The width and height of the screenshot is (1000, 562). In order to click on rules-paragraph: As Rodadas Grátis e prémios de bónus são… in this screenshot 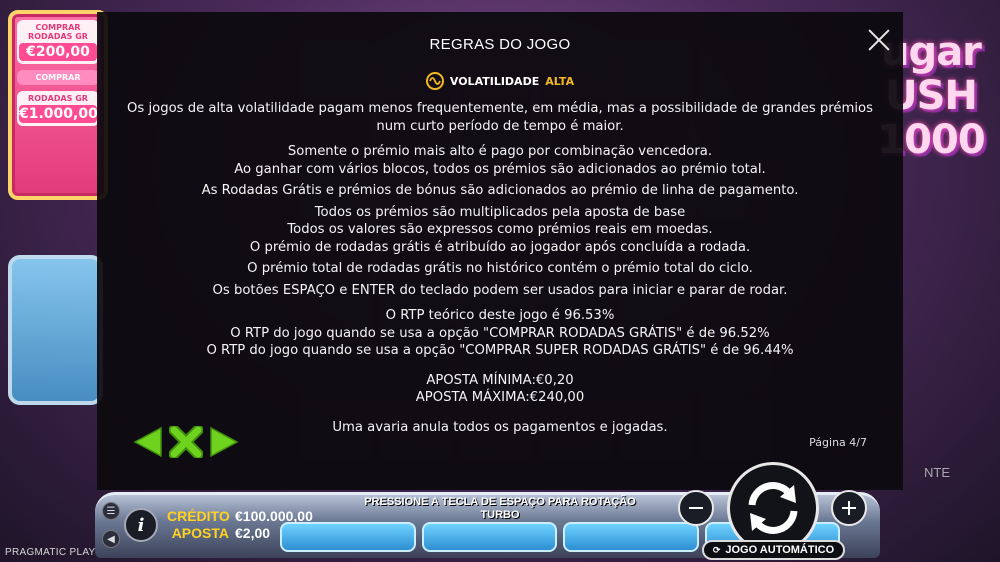, I will do `click(500, 190)`.